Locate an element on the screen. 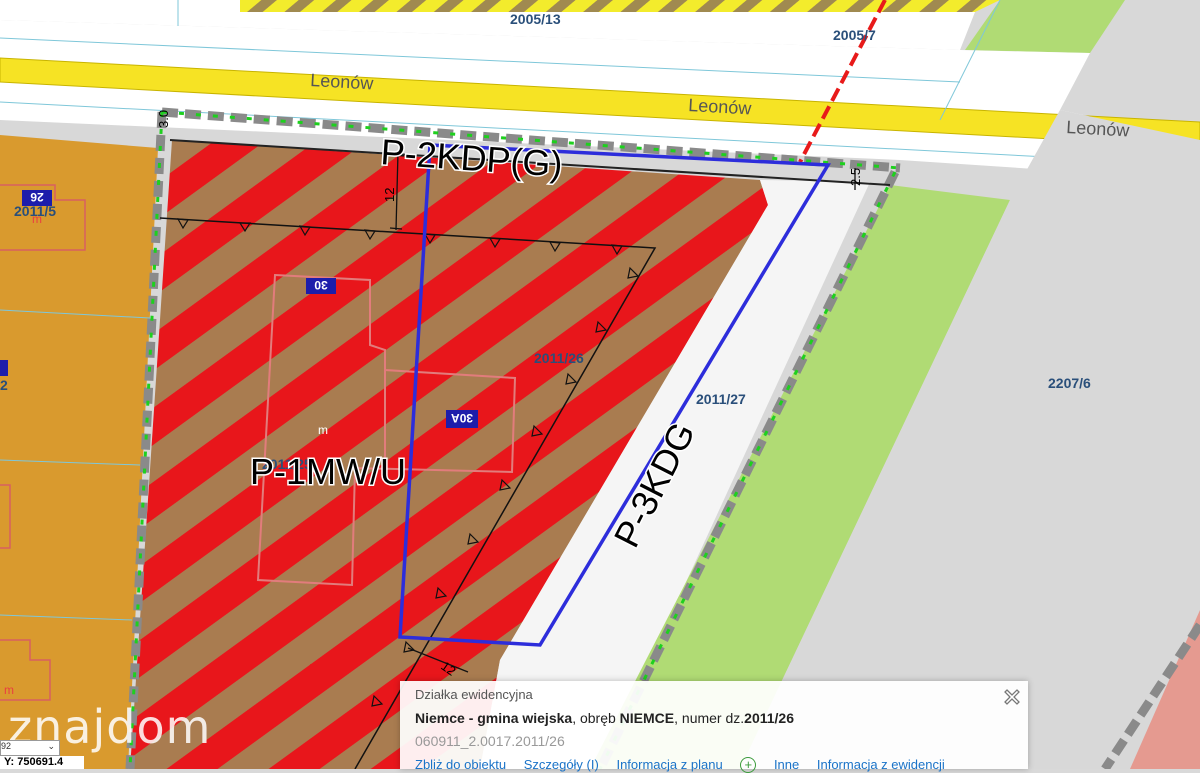  other-link: Inne is located at coordinates (786, 764).